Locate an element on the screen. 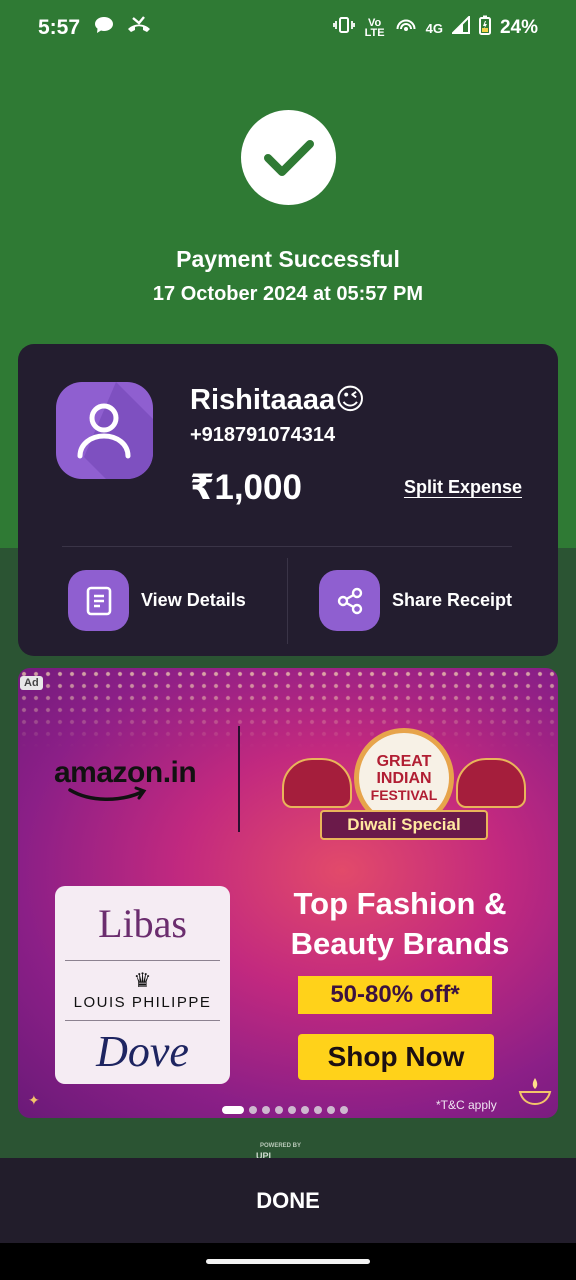 The image size is (576, 1280). ad-badge: Ad is located at coordinates (31, 683).